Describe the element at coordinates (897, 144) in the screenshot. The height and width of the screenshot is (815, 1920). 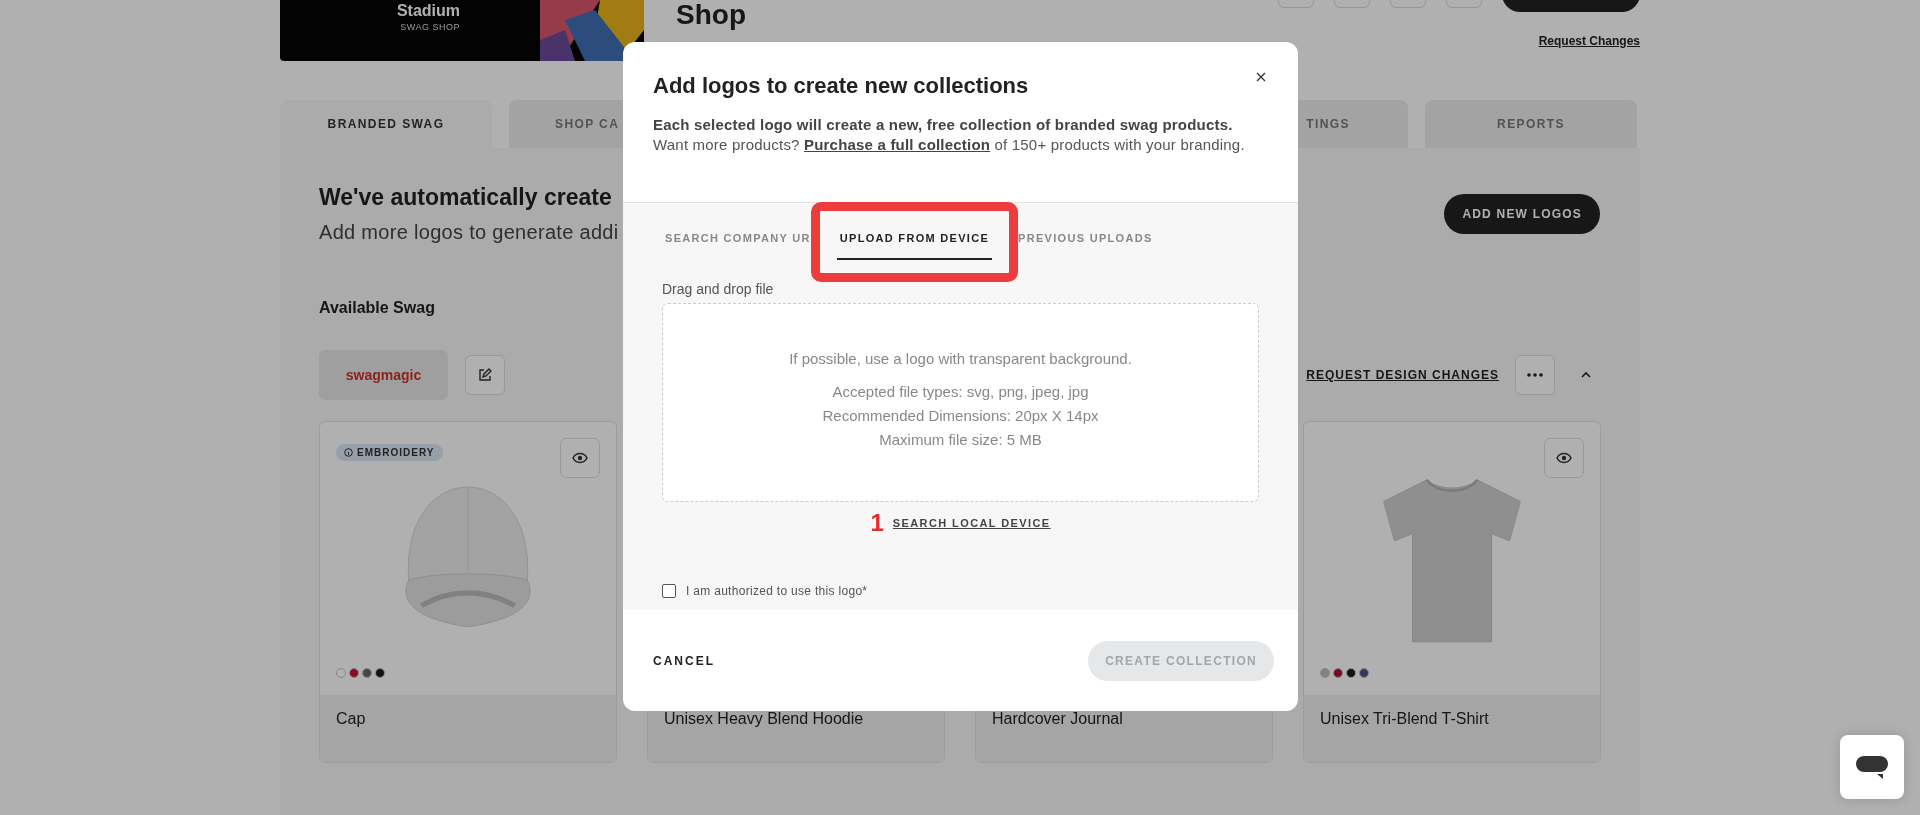
I see `purchase-collection-link: Purchase a full collection` at that location.